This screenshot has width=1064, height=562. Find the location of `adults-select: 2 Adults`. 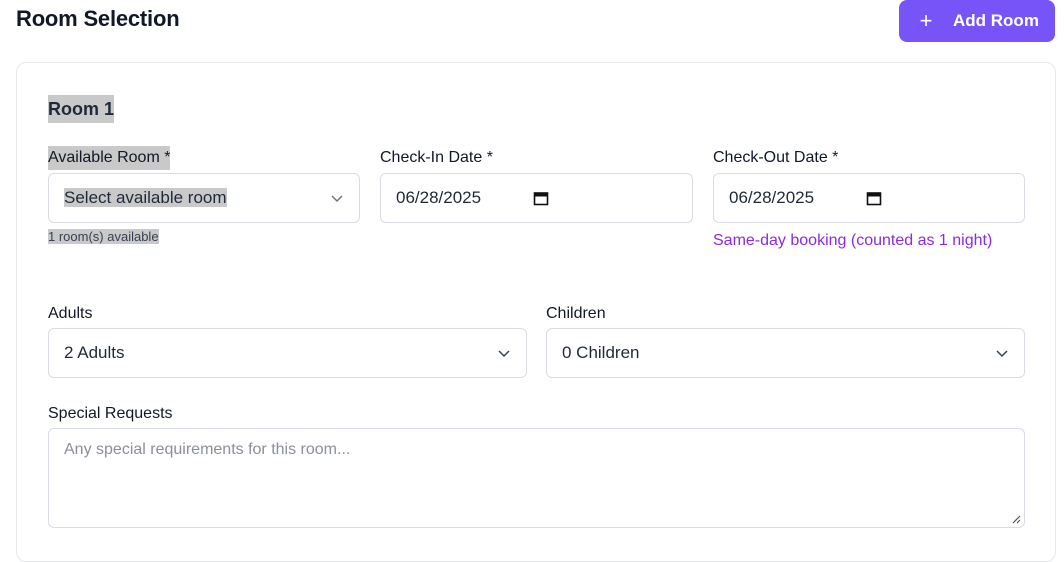

adults-select: 2 Adults is located at coordinates (287, 353).